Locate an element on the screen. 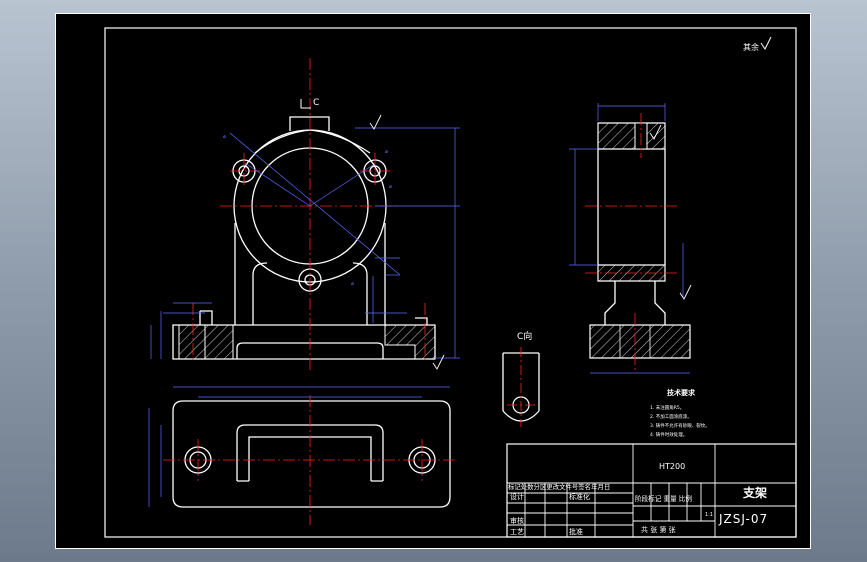 The width and height of the screenshot is (867, 562). base-plate-outline is located at coordinates (311, 454).